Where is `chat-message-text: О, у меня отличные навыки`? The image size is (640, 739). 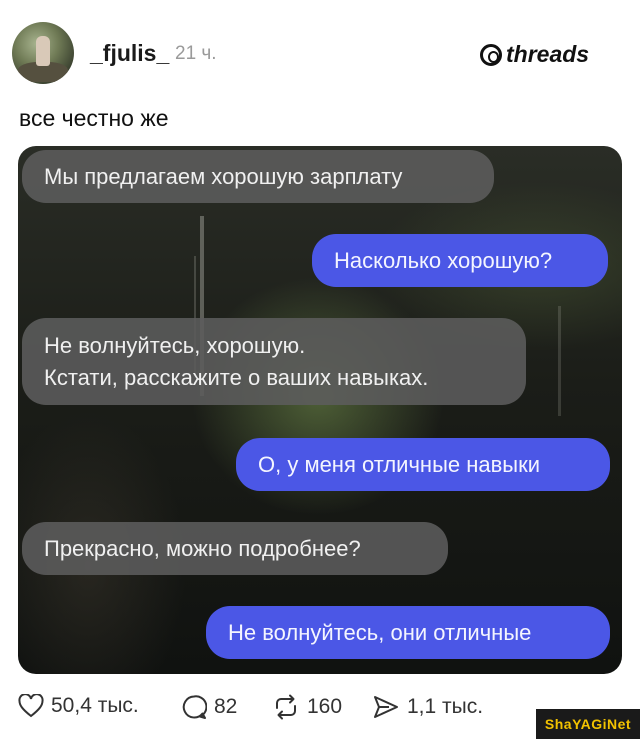
chat-message-text: О, у меня отличные навыки is located at coordinates (399, 464).